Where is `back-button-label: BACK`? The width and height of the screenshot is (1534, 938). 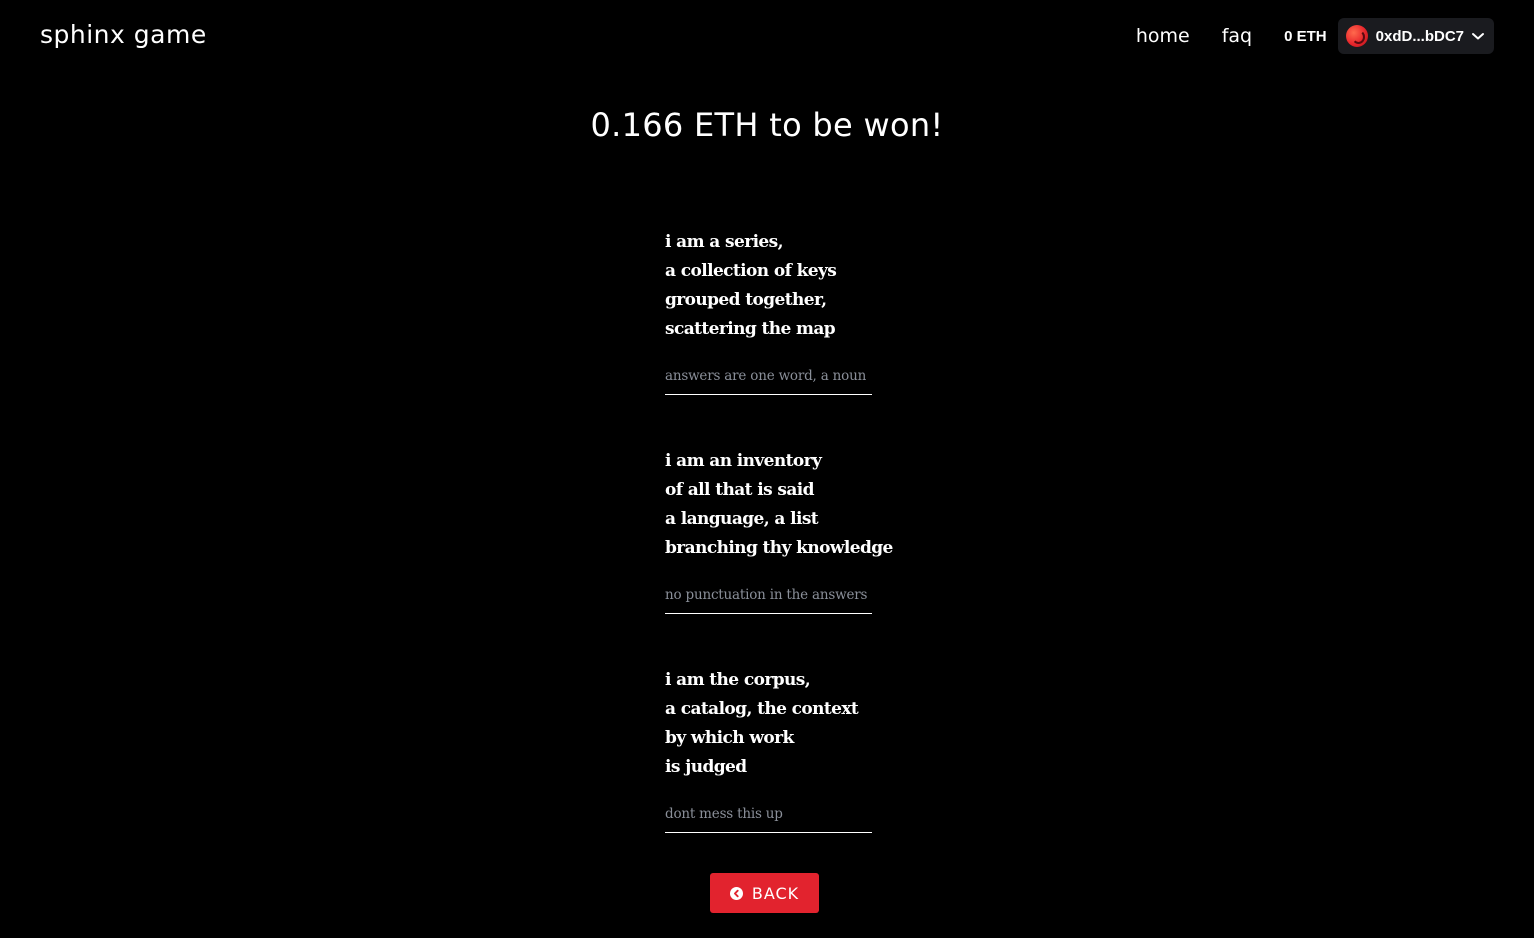 back-button-label: BACK is located at coordinates (775, 893).